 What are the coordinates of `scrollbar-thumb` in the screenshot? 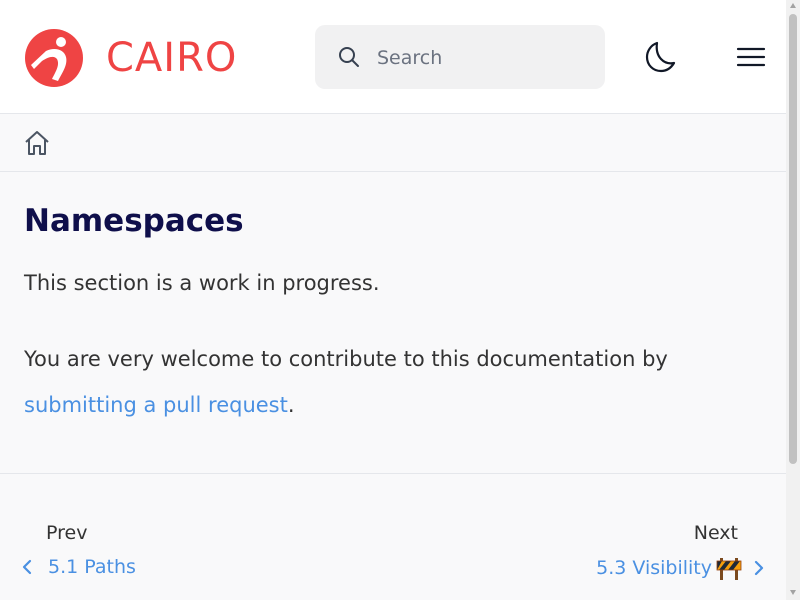 It's located at (793, 239).